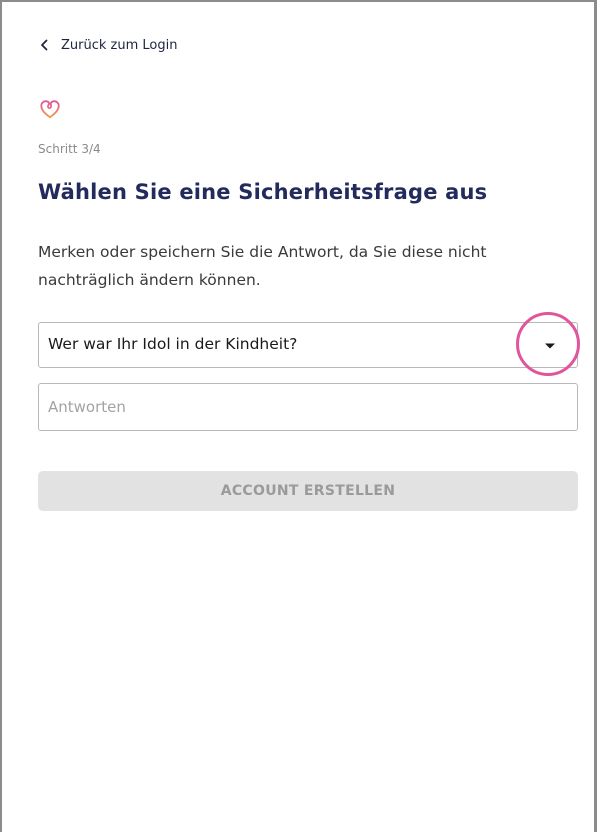  I want to click on back-to-login-link: Zurück zum Login, so click(106, 45).